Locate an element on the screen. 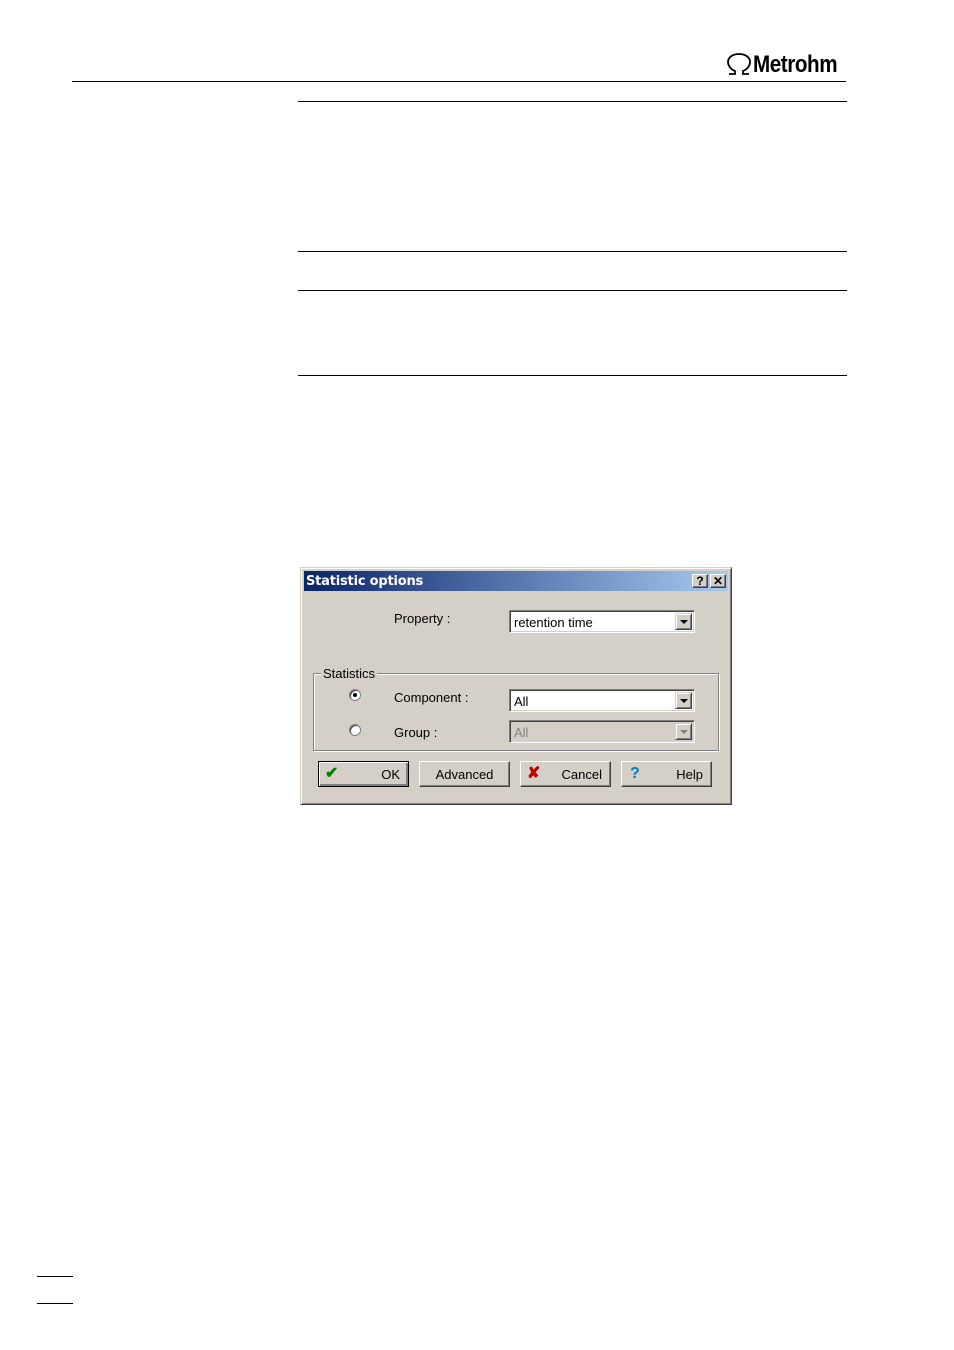  component-radio is located at coordinates (355, 695).